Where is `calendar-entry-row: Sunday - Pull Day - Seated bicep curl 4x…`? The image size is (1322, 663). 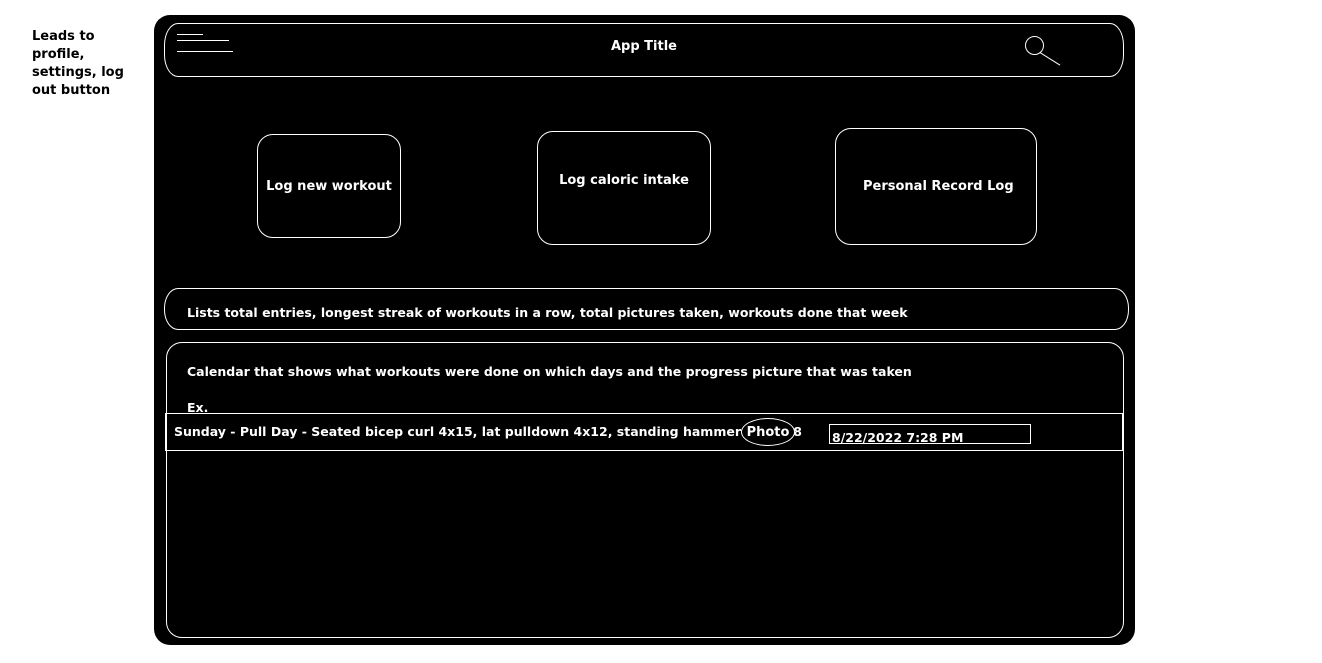 calendar-entry-row: Sunday - Pull Day - Seated bicep curl 4x… is located at coordinates (644, 432).